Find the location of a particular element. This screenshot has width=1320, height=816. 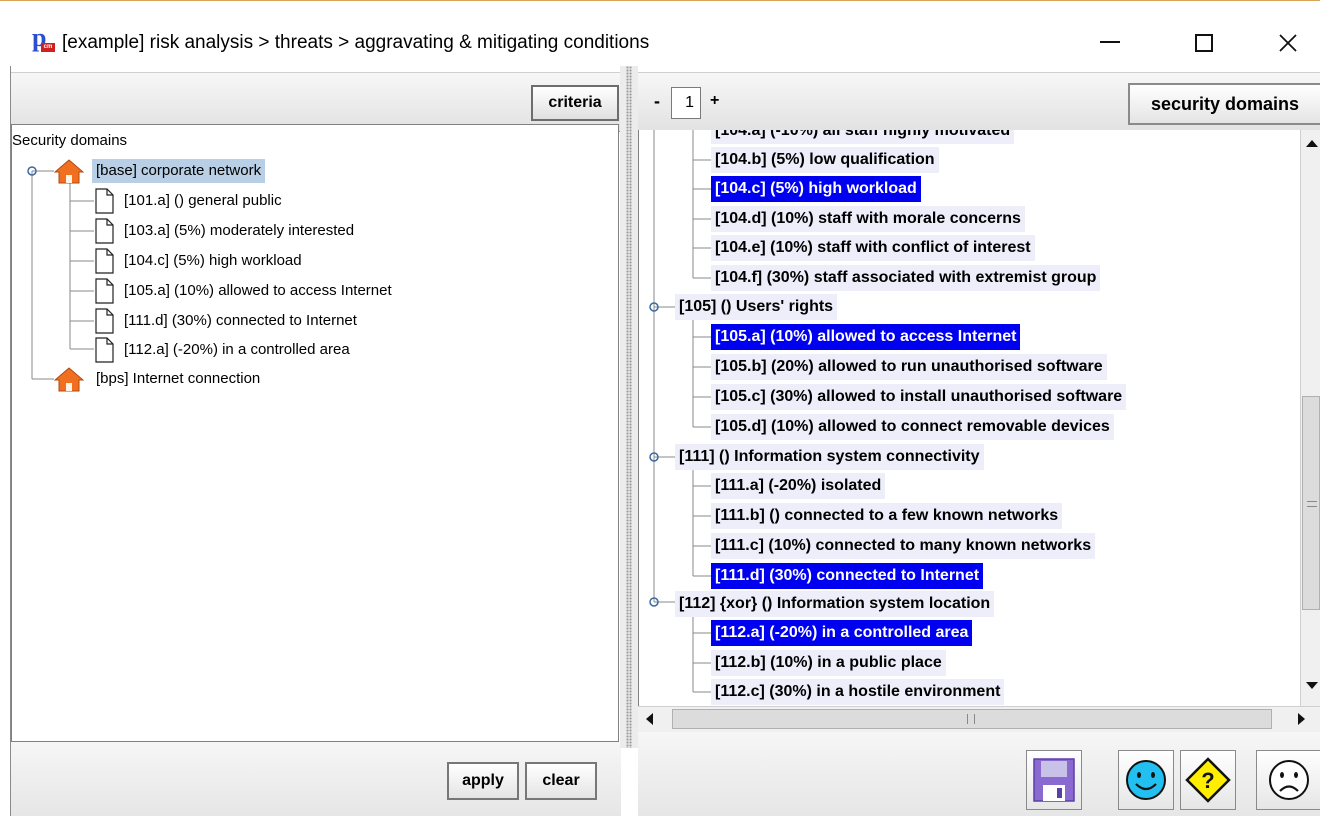

tree-leaf-103a: [103.a] (5%) moderately interested is located at coordinates (226, 231).